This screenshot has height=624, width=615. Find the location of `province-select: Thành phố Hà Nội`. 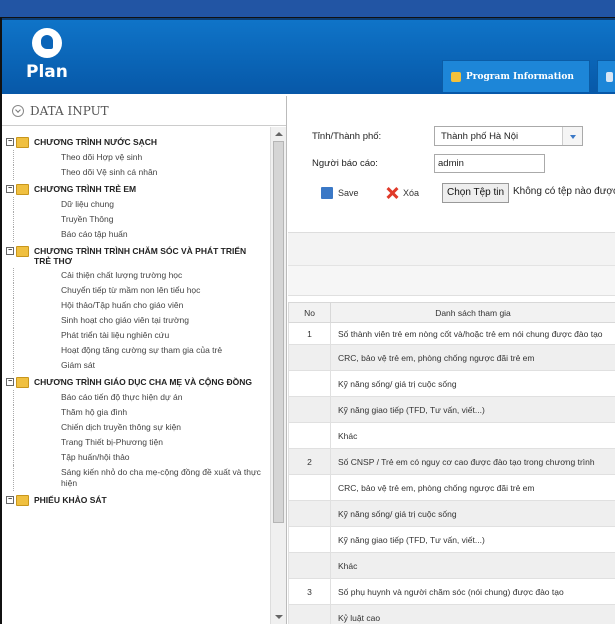

province-select: Thành phố Hà Nội is located at coordinates (508, 136).